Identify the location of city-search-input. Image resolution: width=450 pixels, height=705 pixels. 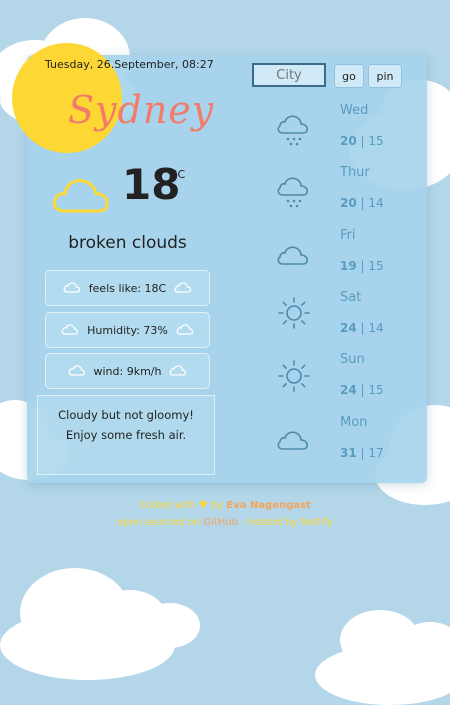
(289, 75).